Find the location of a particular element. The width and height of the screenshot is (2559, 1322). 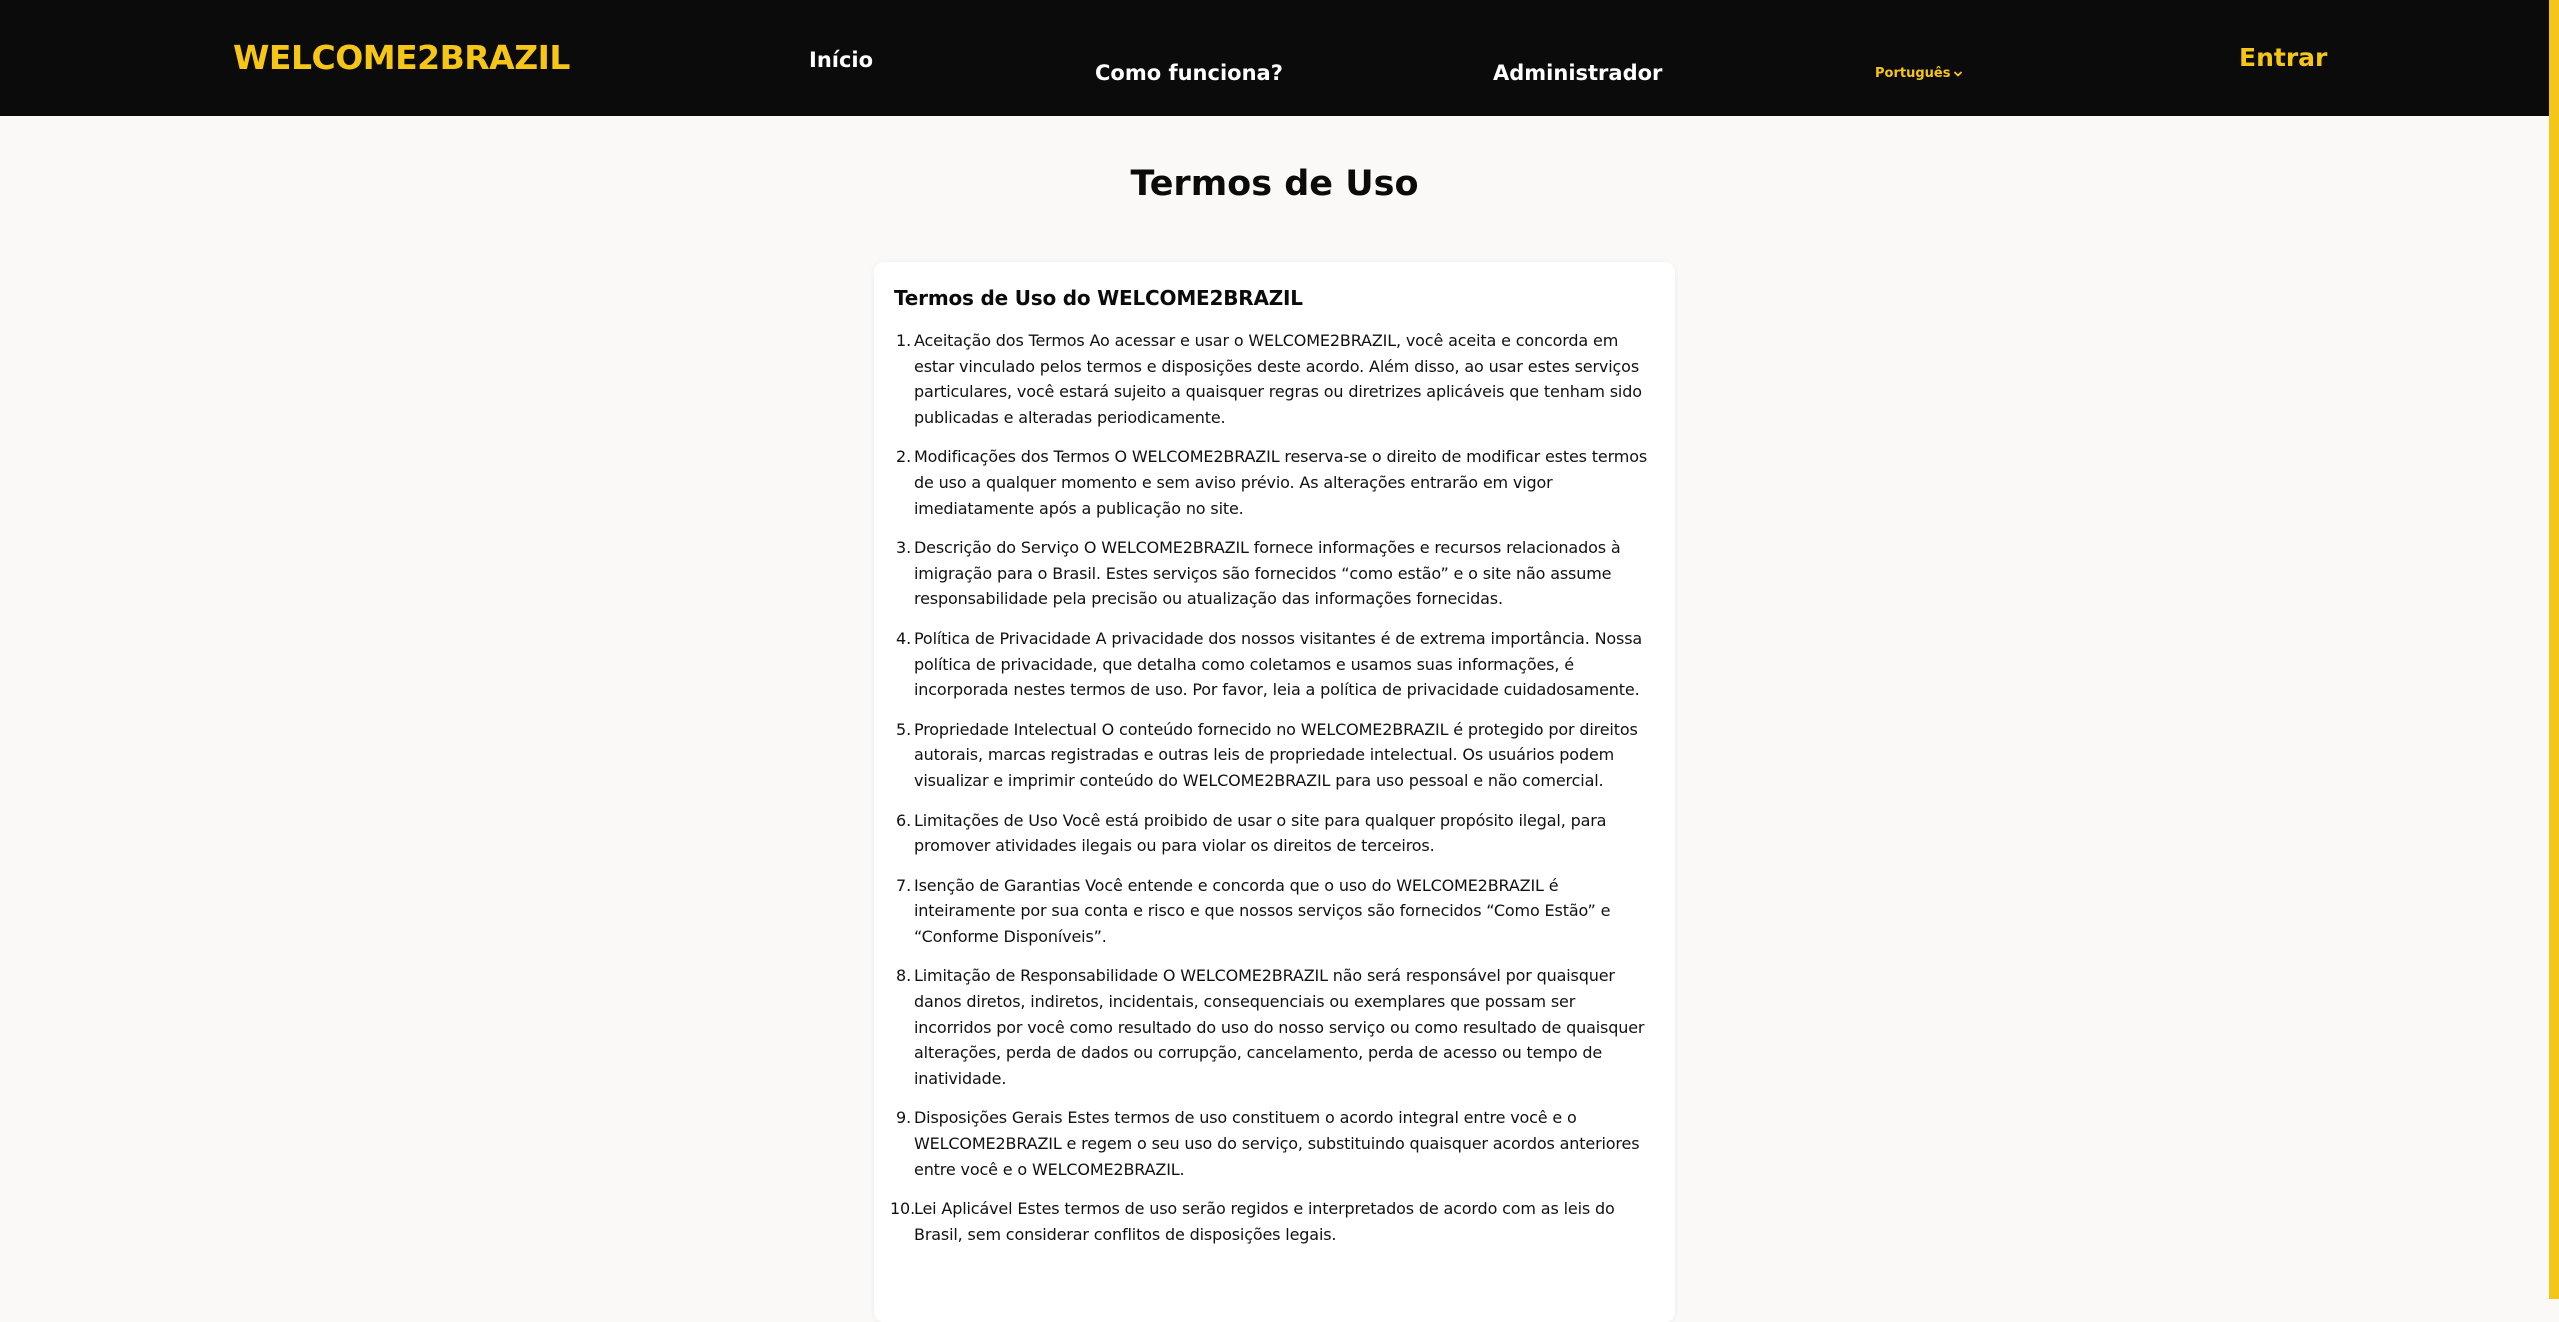

nav-link-inicio: Início is located at coordinates (841, 60).